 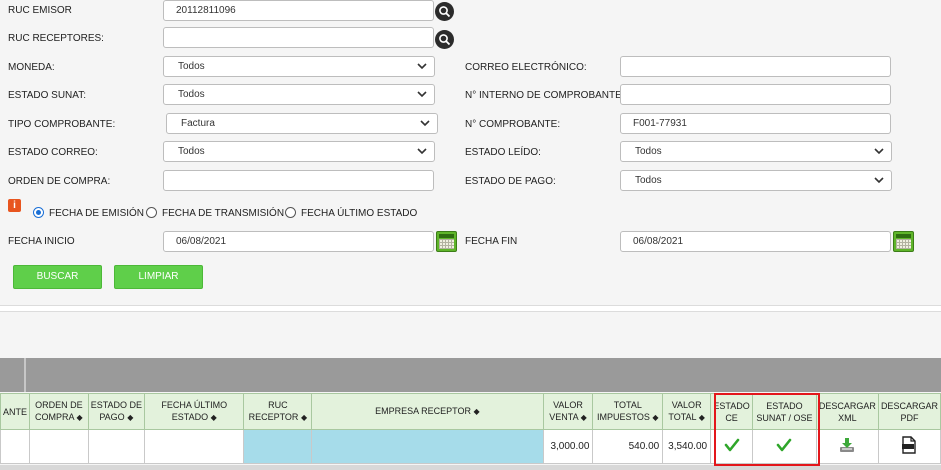 I want to click on col-valor-venta: VALOR VENTA ◆, so click(x=568, y=411).